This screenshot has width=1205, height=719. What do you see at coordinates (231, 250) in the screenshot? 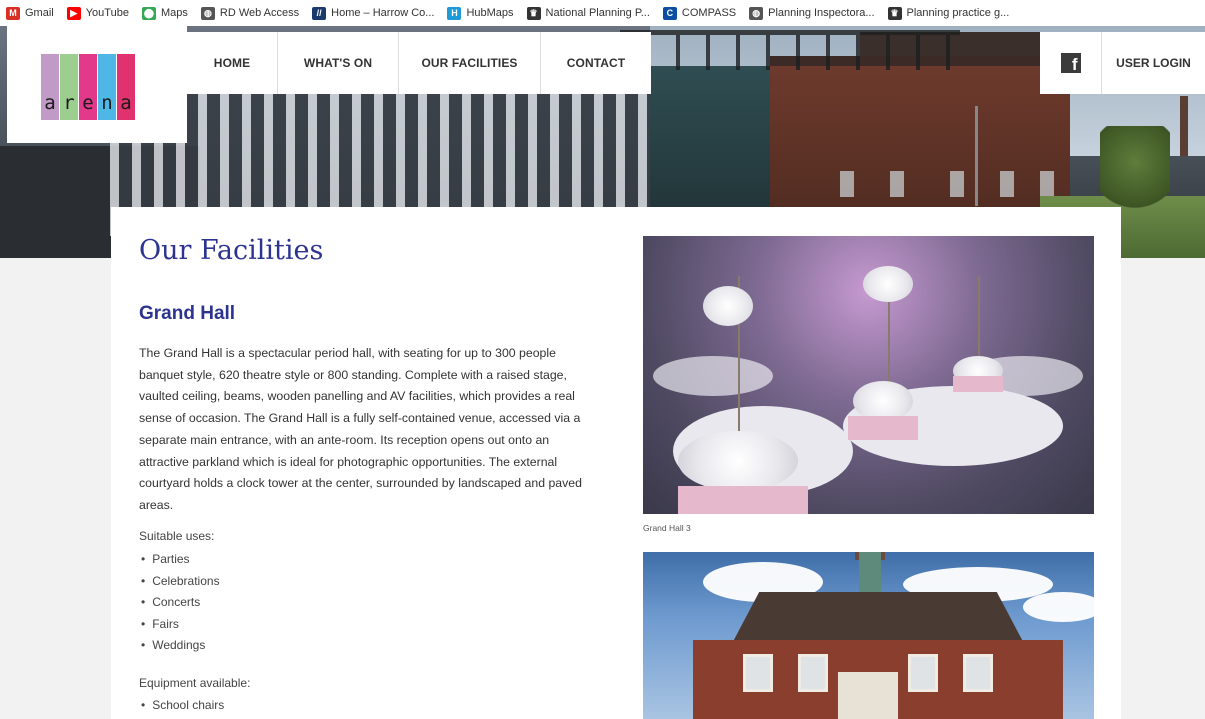
I see `page-title: Our Facilities` at bounding box center [231, 250].